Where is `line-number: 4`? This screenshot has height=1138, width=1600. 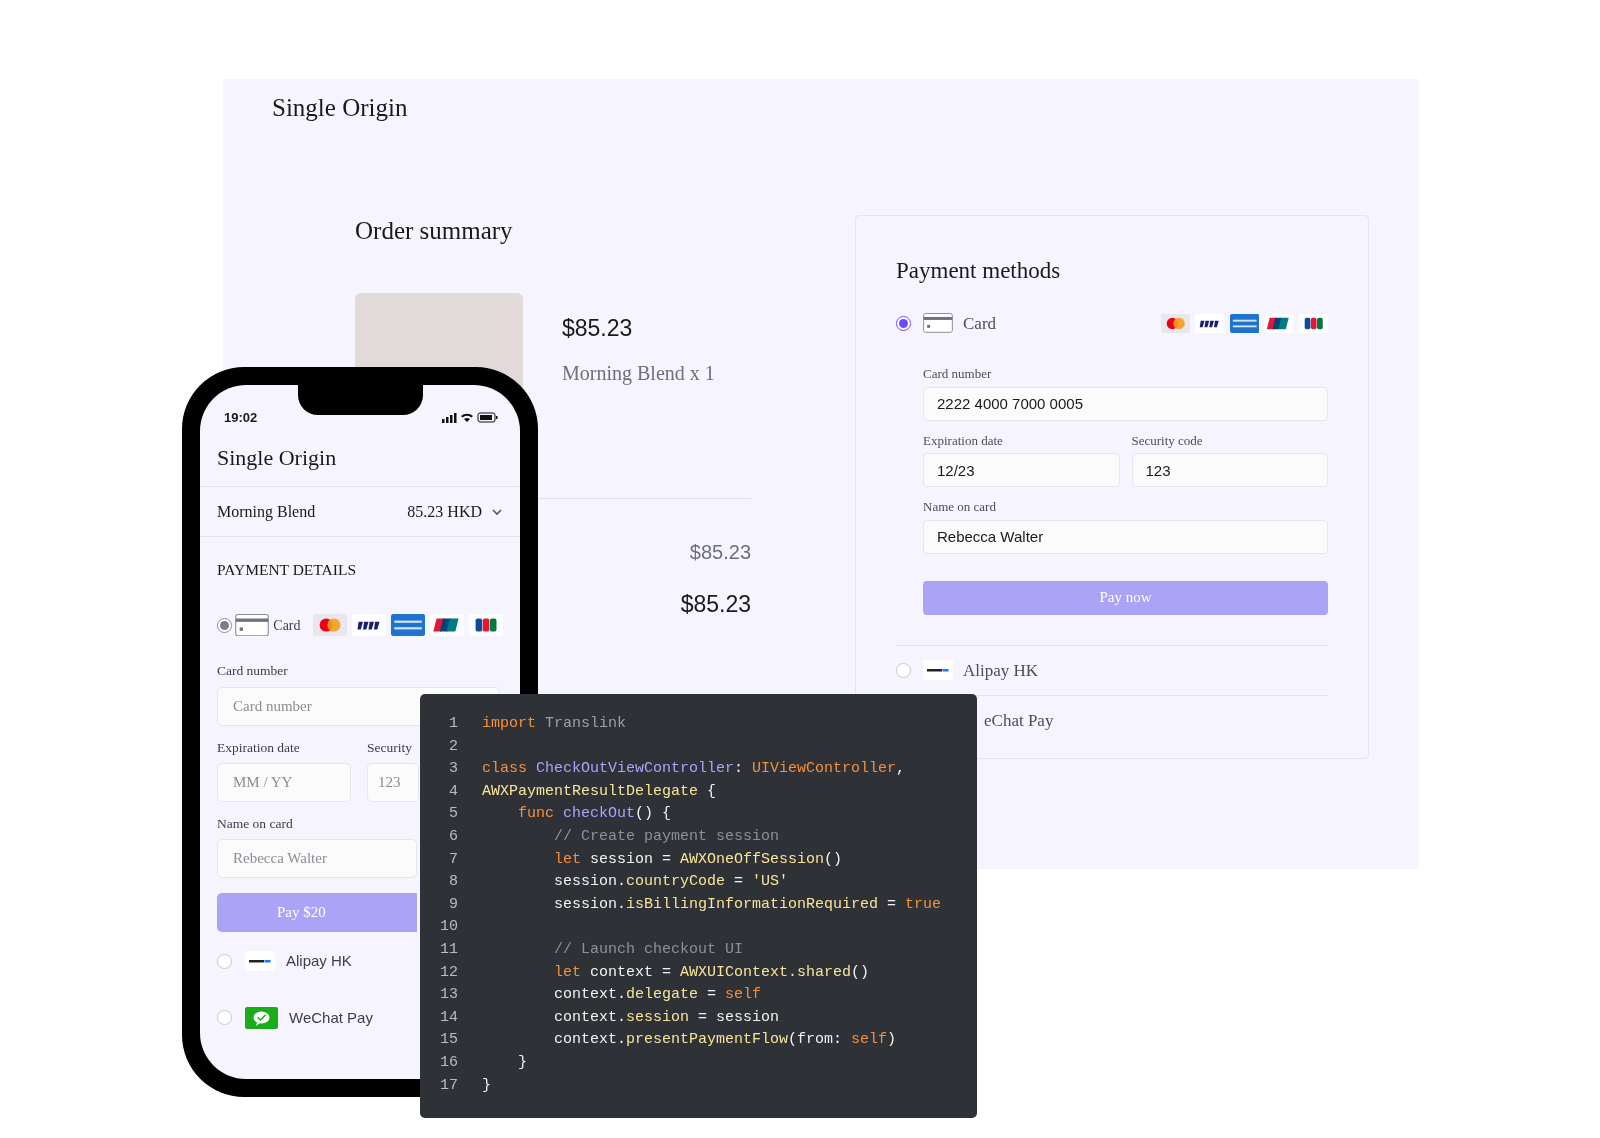
line-number: 4 is located at coordinates (453, 791).